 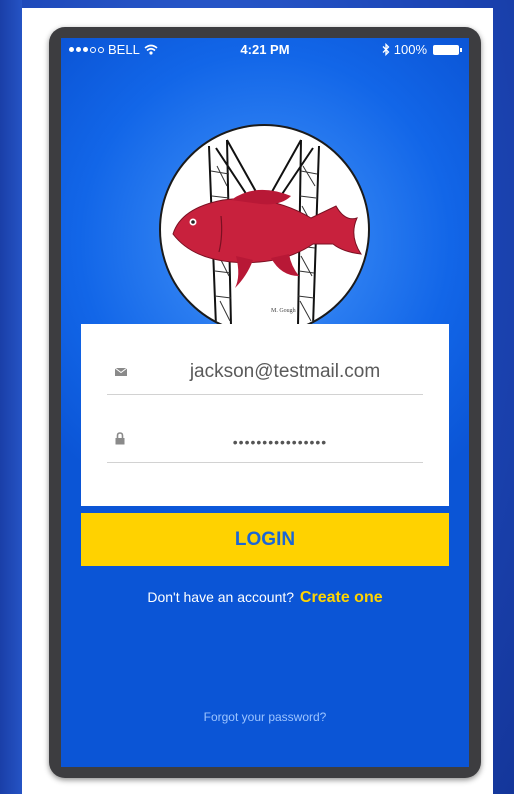 What do you see at coordinates (341, 597) in the screenshot?
I see `create-account-link: Create one` at bounding box center [341, 597].